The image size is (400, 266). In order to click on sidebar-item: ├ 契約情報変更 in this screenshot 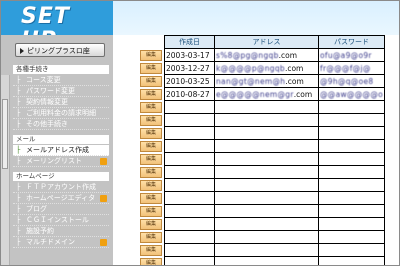, I will do `click(61, 102)`.